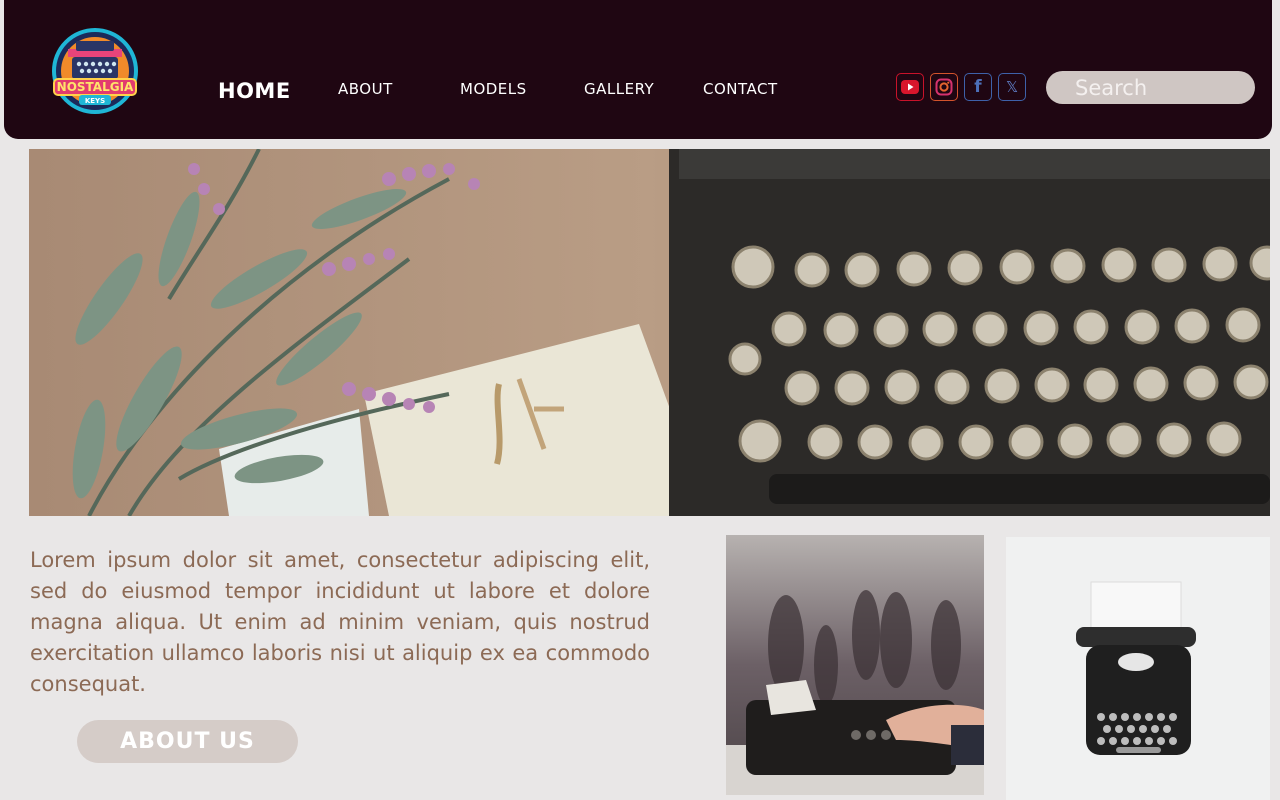 This screenshot has width=1280, height=800. I want to click on nav-gallery: GALLERY, so click(619, 89).